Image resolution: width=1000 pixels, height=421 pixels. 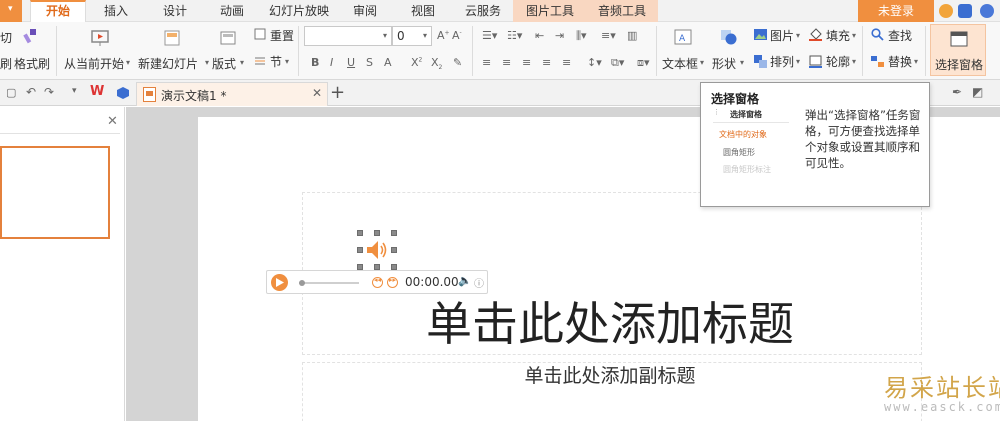 What do you see at coordinates (838, 61) in the screenshot?
I see `outline-button: 轮廓` at bounding box center [838, 61].